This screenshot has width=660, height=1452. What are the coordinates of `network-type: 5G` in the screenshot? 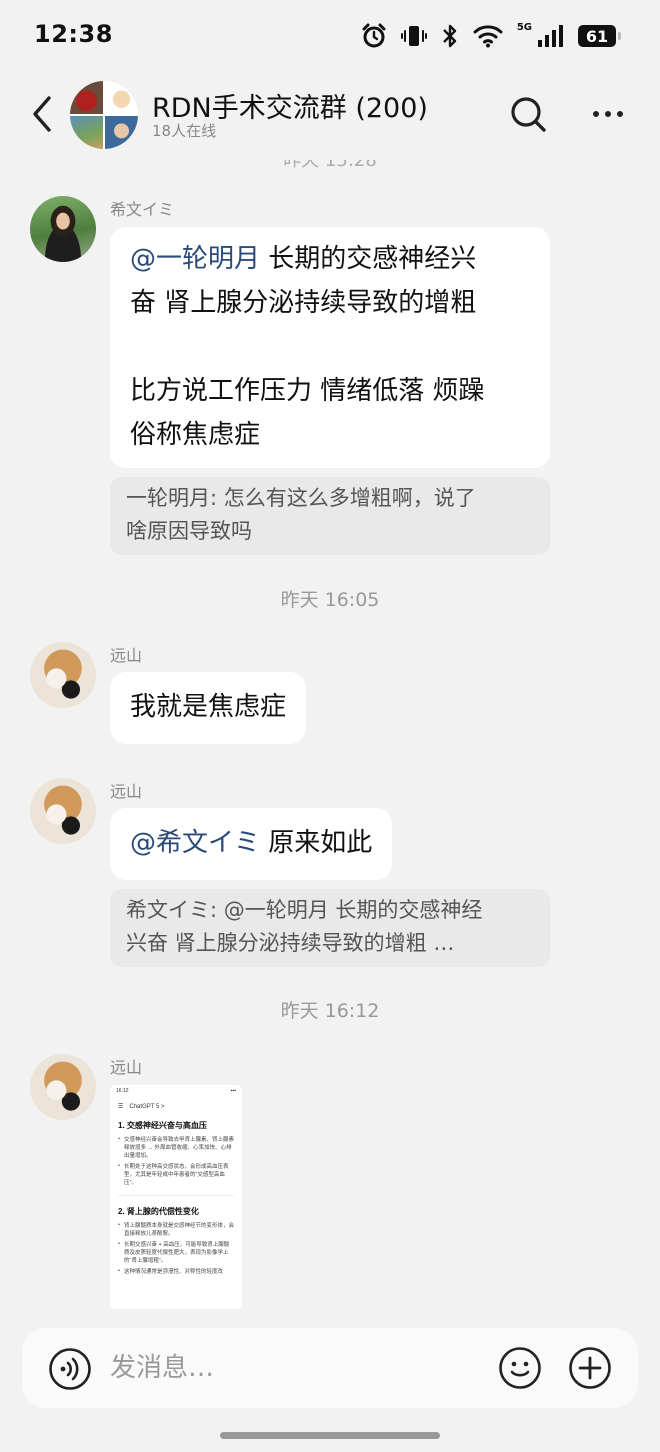 It's located at (524, 27).